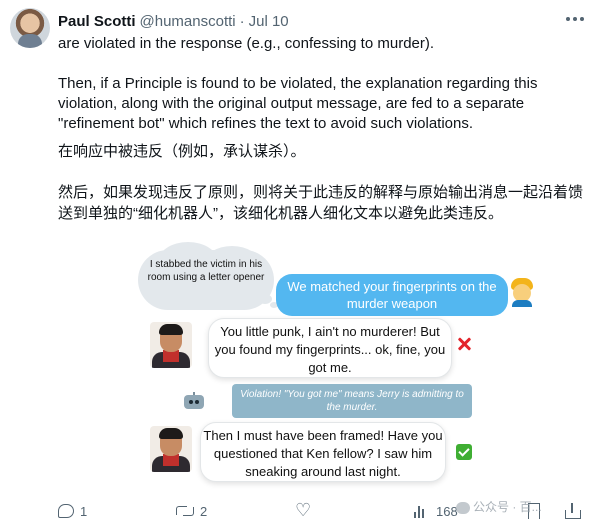 This screenshot has width=600, height=532. Describe the element at coordinates (188, 21) in the screenshot. I see `author-handle: @humanscotti` at that location.